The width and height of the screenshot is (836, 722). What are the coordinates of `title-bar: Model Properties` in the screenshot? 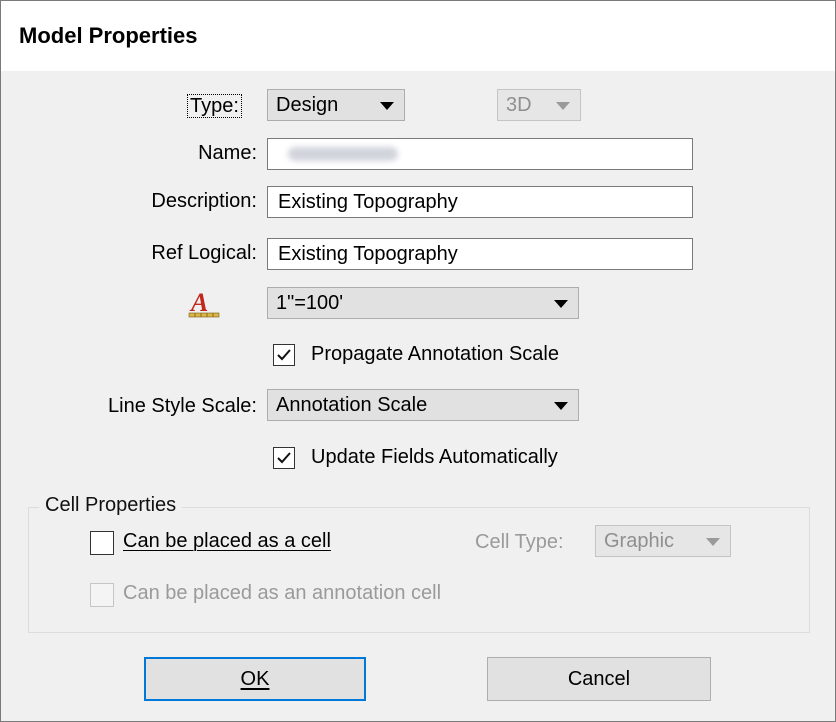 It's located at (418, 36).